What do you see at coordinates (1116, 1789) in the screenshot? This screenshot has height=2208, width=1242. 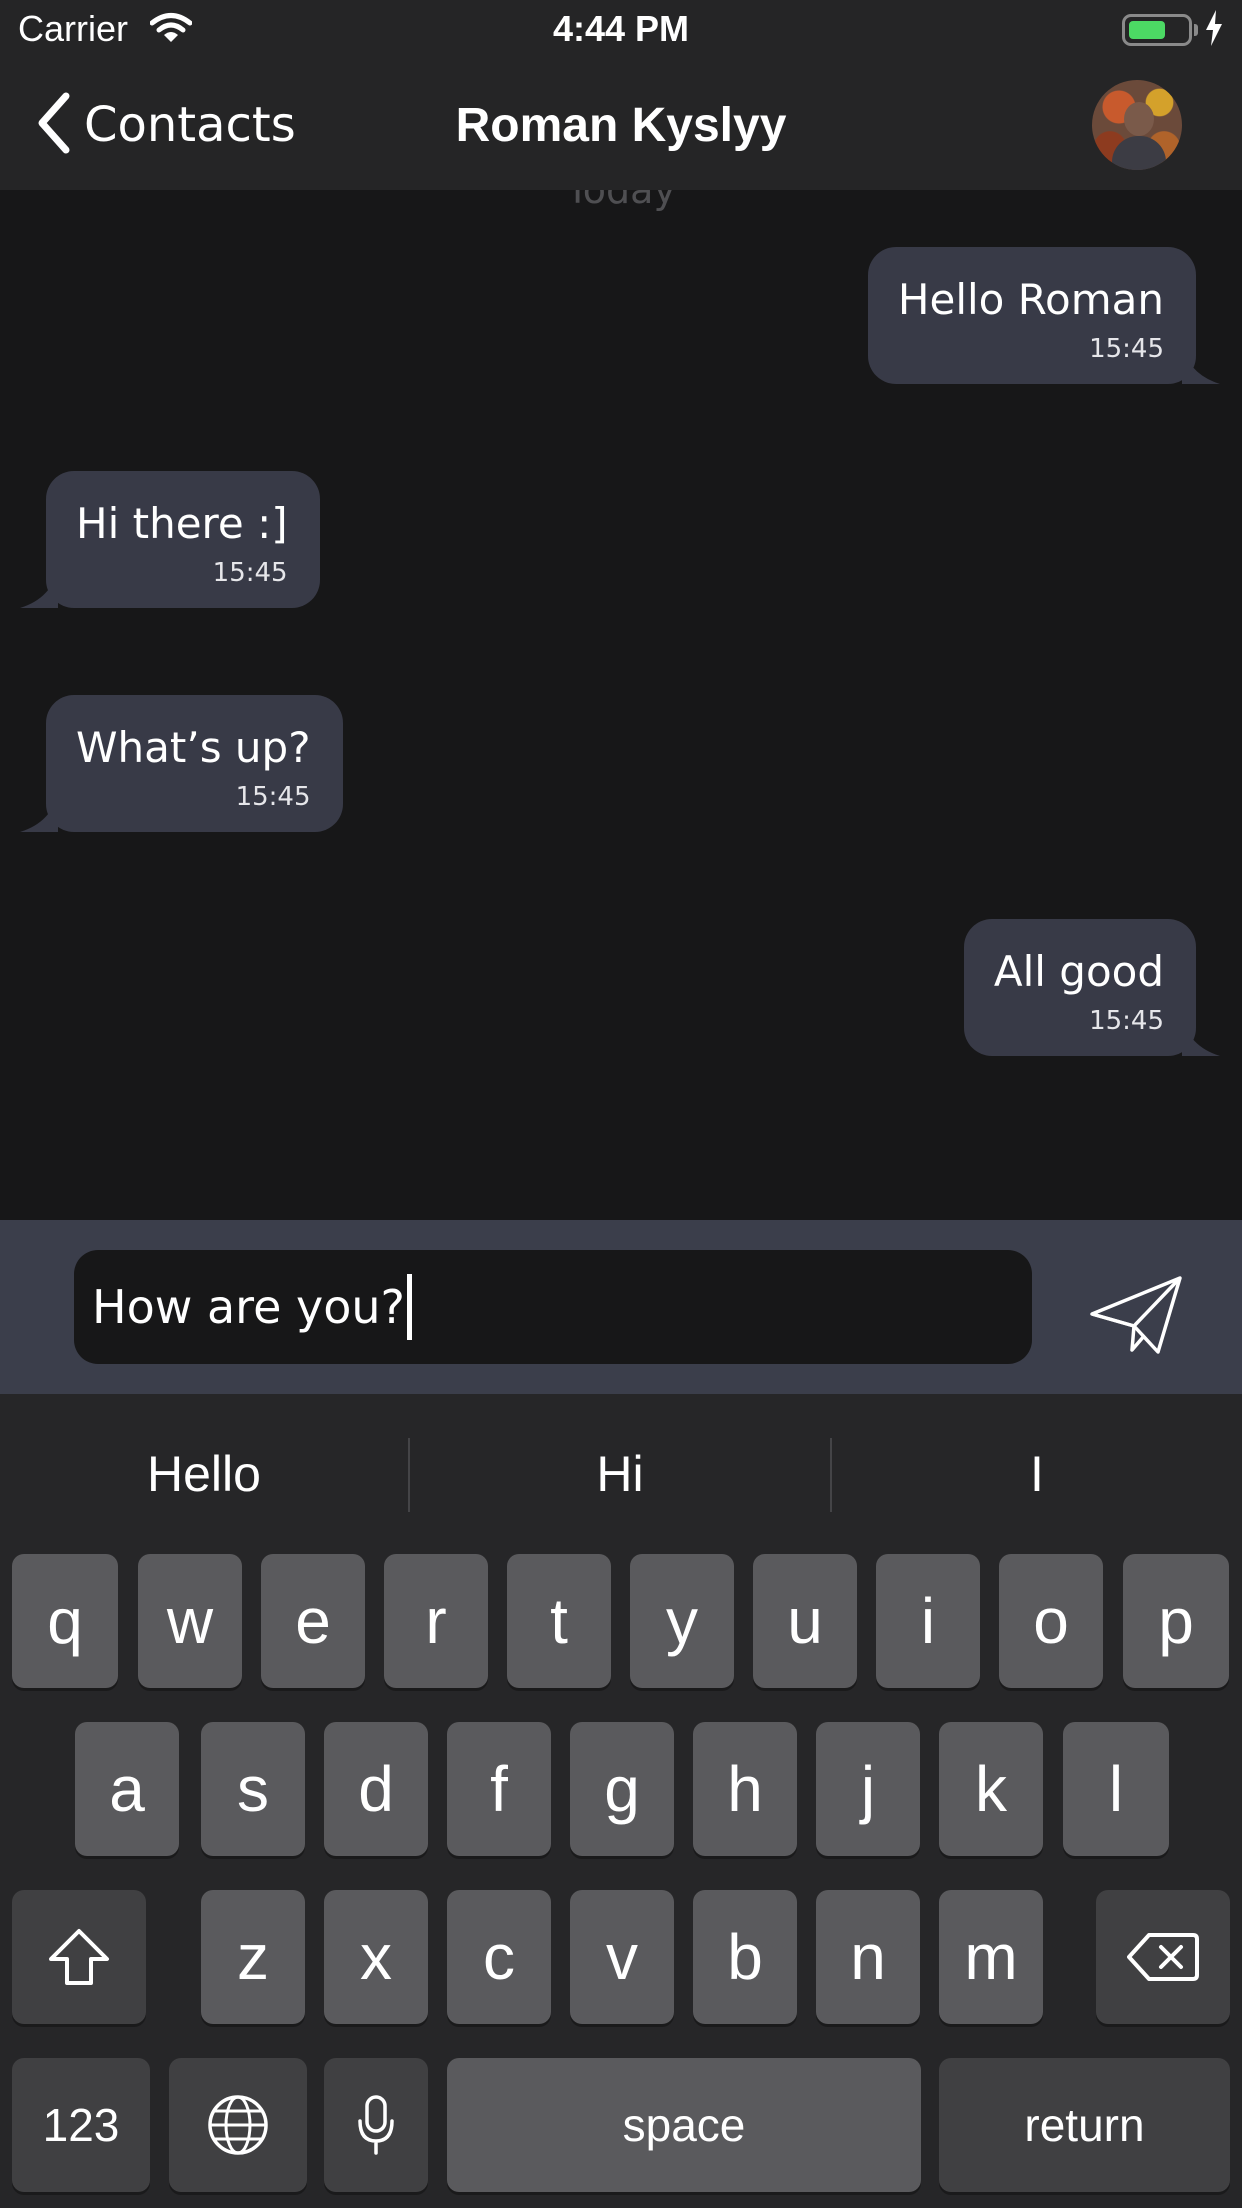 I see `key-l: l` at bounding box center [1116, 1789].